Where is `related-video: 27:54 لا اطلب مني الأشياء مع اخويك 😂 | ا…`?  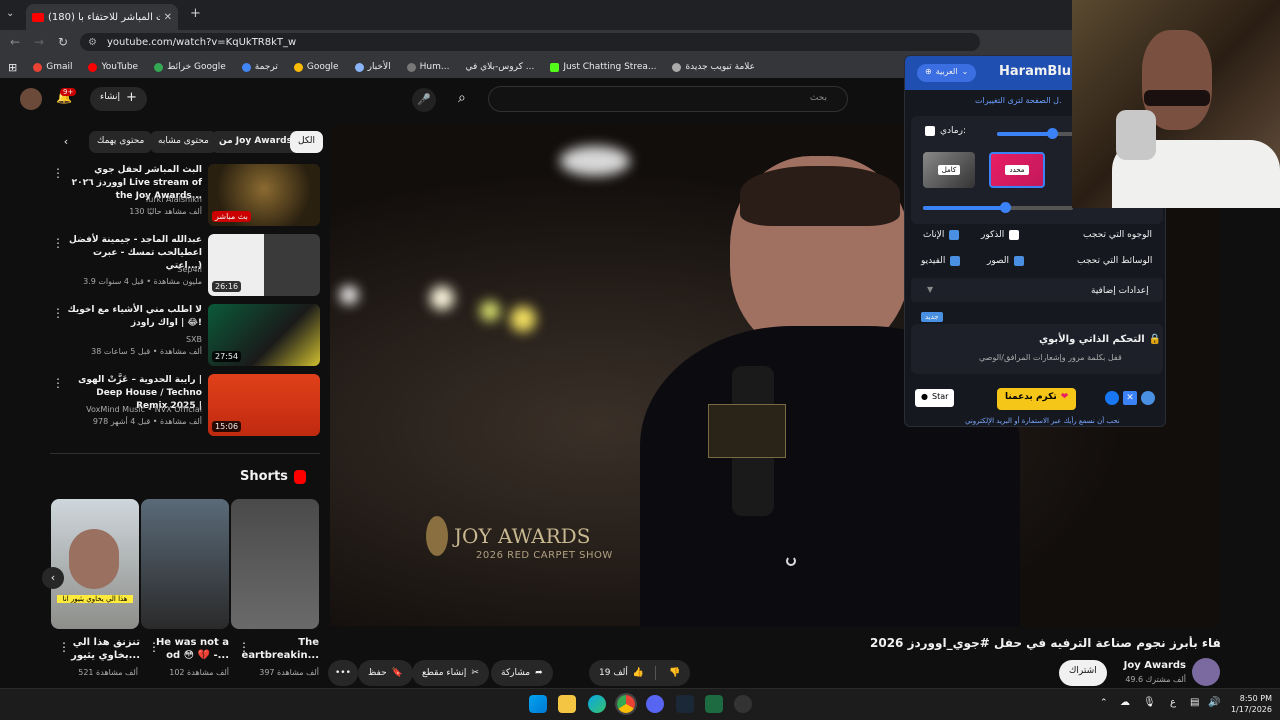 related-video: 27:54 لا اطلب مني الأشياء مع اخويك 😂 | ا… is located at coordinates (185, 337).